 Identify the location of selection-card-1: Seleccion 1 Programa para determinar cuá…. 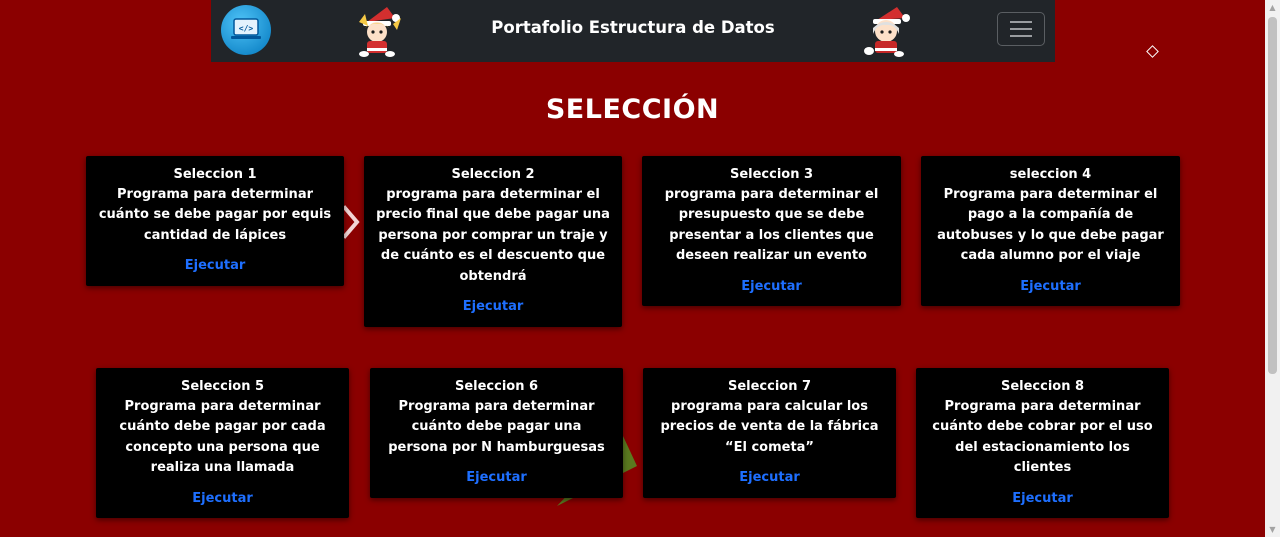
(215, 221).